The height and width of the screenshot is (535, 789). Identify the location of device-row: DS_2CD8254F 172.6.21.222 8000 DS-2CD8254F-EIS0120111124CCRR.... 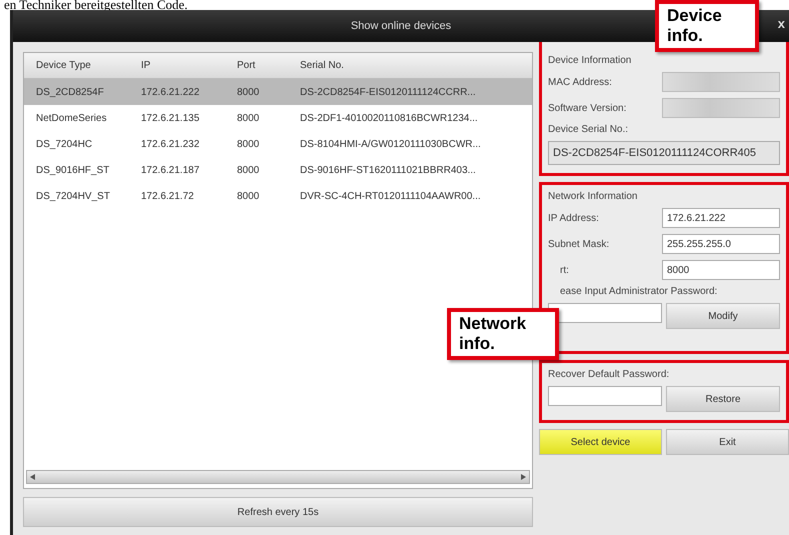
(278, 92).